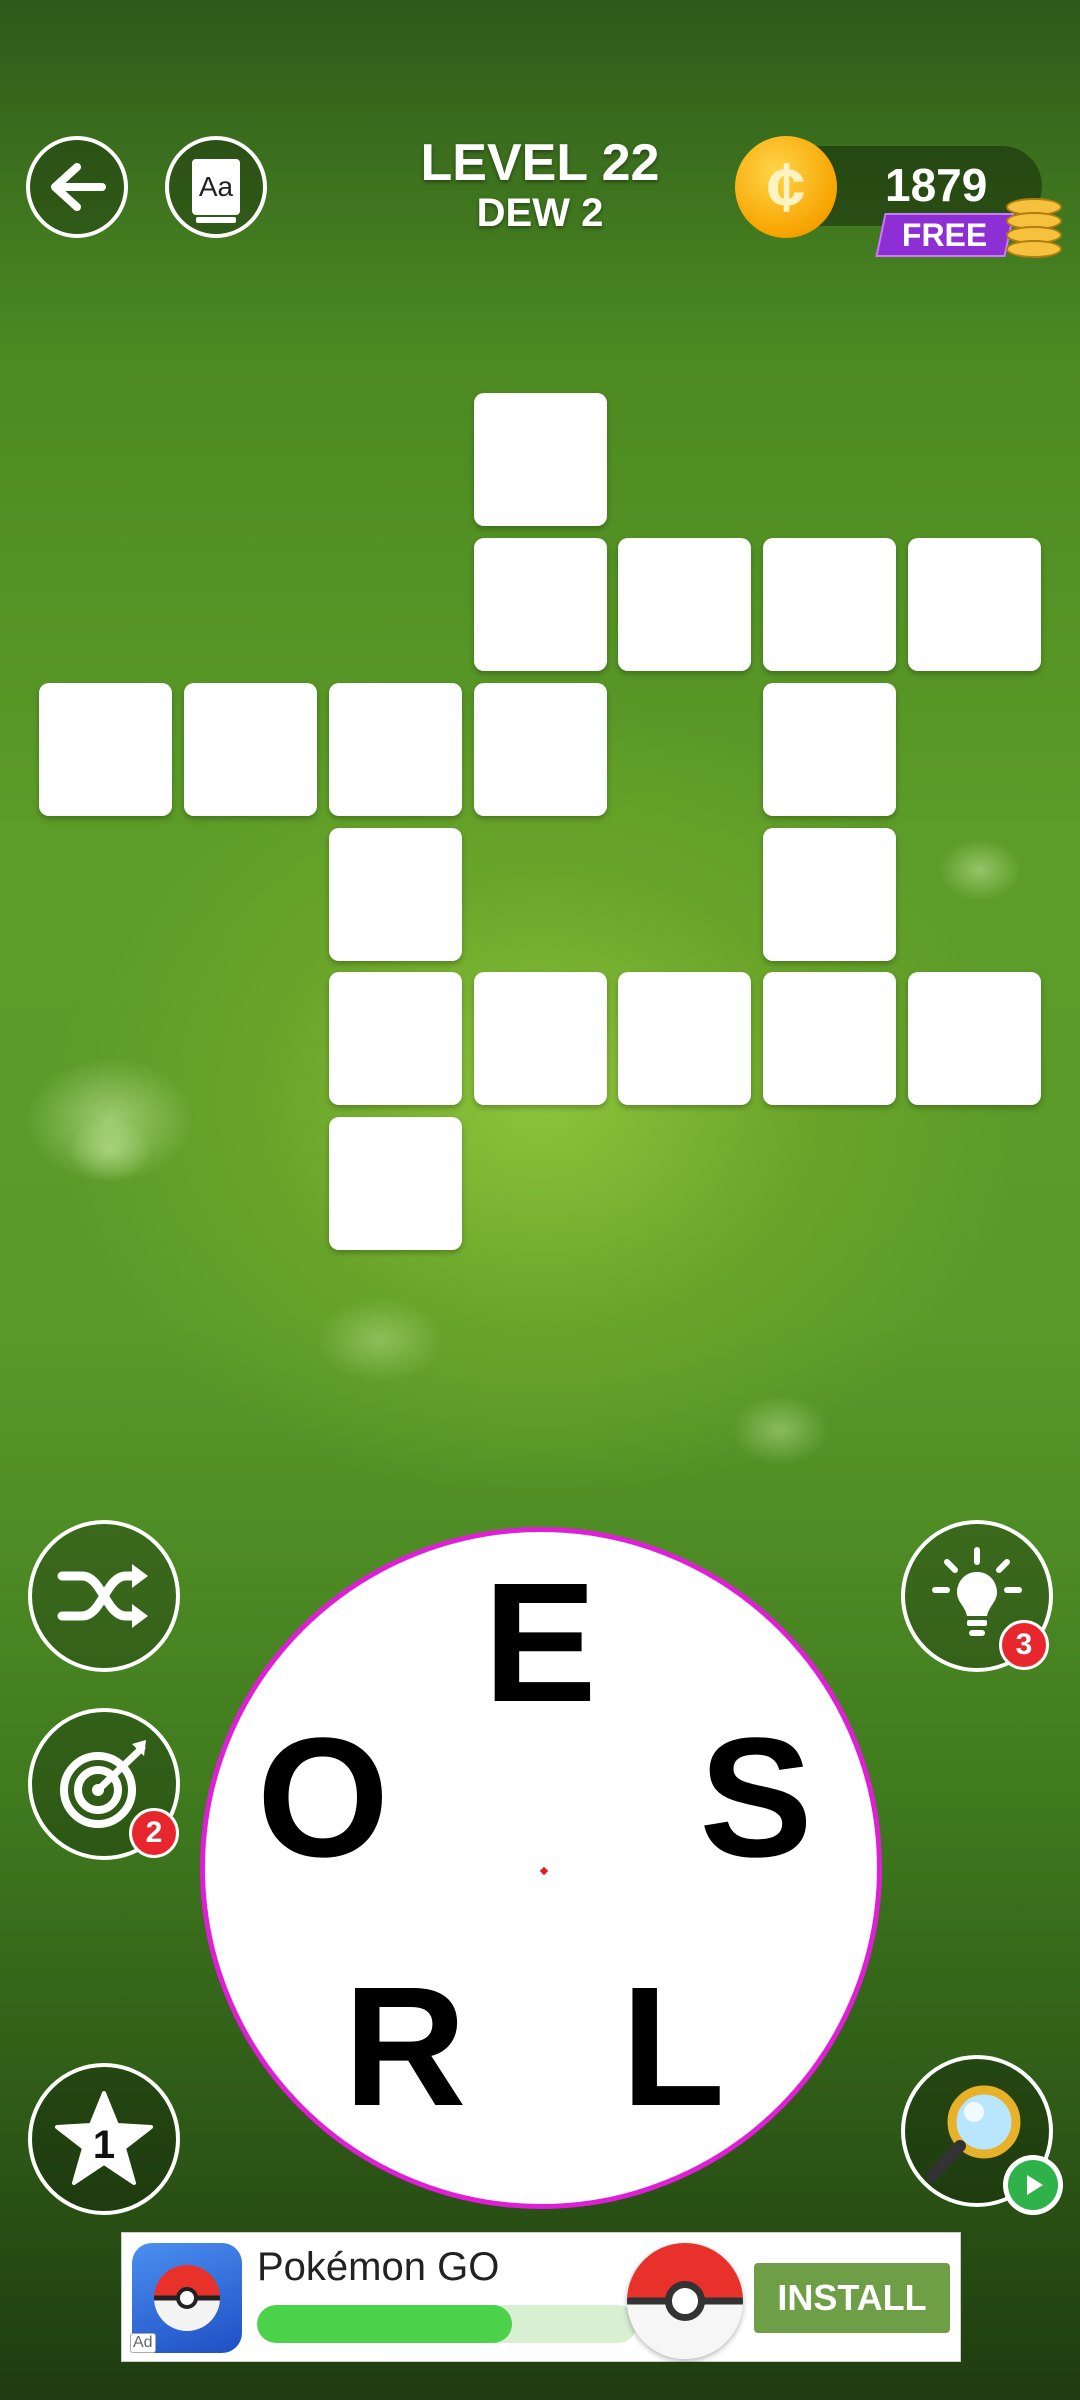 This screenshot has width=1080, height=2400. What do you see at coordinates (541, 2297) in the screenshot?
I see `ad-banner: Ad Pokémon GO INSTALL` at bounding box center [541, 2297].